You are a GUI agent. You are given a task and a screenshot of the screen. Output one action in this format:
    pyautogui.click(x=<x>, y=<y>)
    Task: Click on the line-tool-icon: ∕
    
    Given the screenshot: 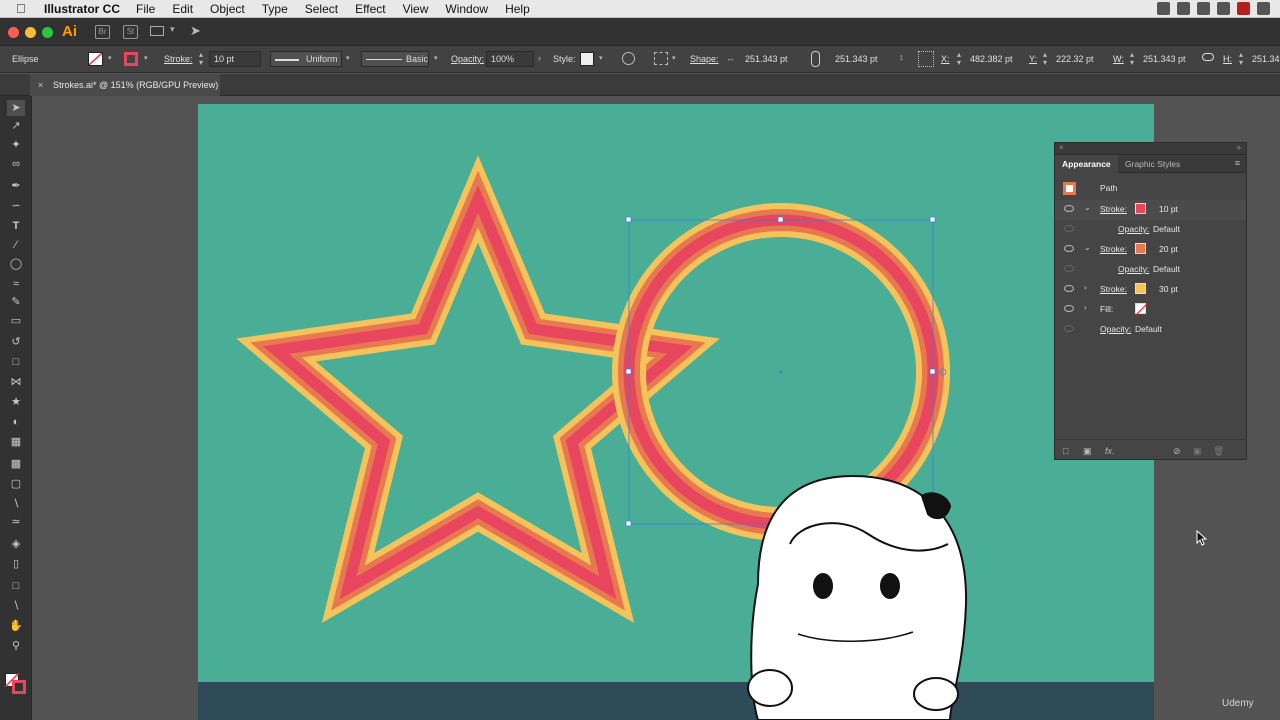 What is the action you would take?
    pyautogui.click(x=16, y=245)
    